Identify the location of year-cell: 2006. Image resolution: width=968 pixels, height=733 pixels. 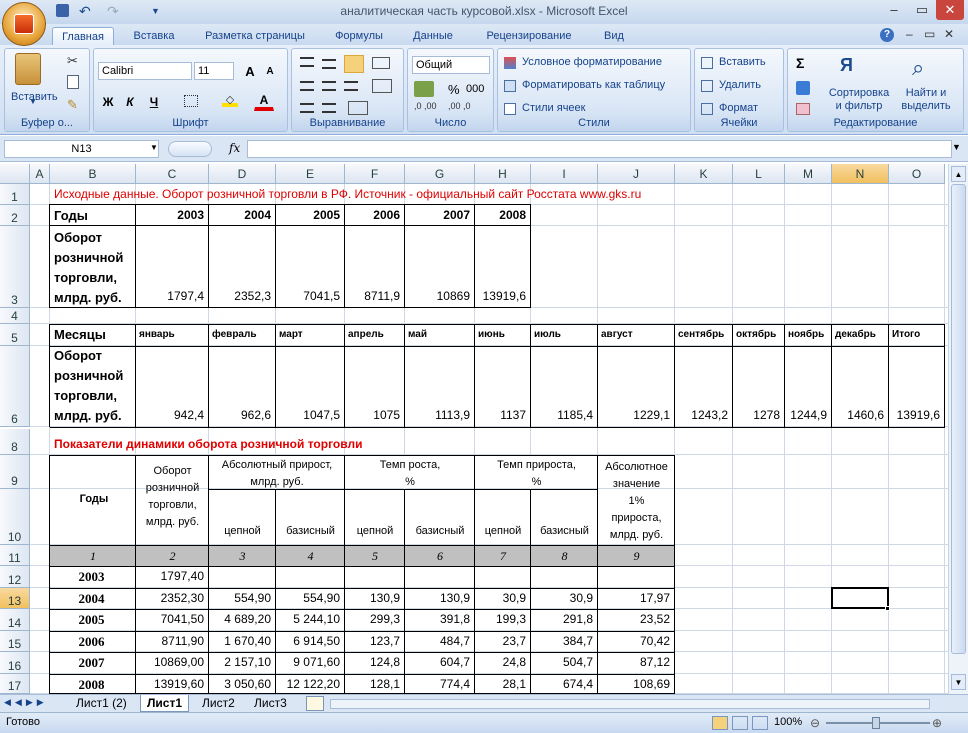
(91, 642).